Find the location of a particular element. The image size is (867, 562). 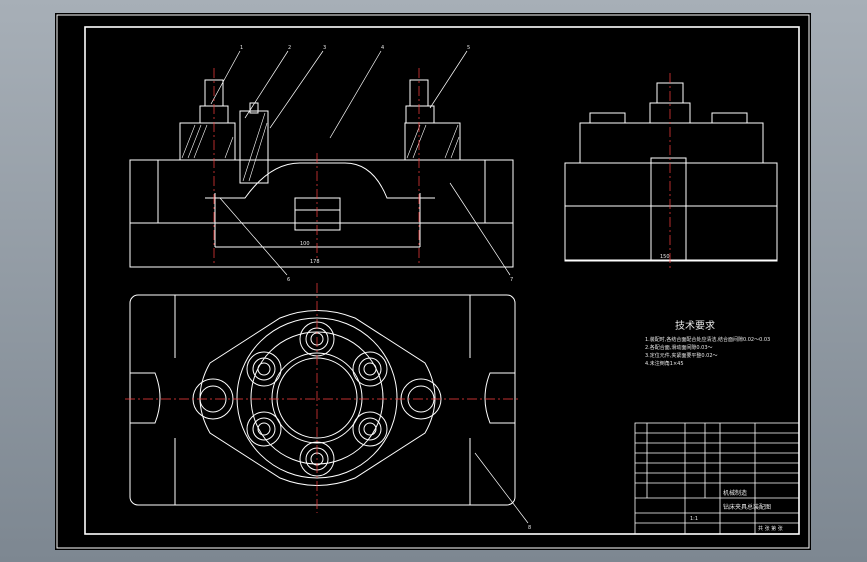

balloon-8: 8 is located at coordinates (529, 528).